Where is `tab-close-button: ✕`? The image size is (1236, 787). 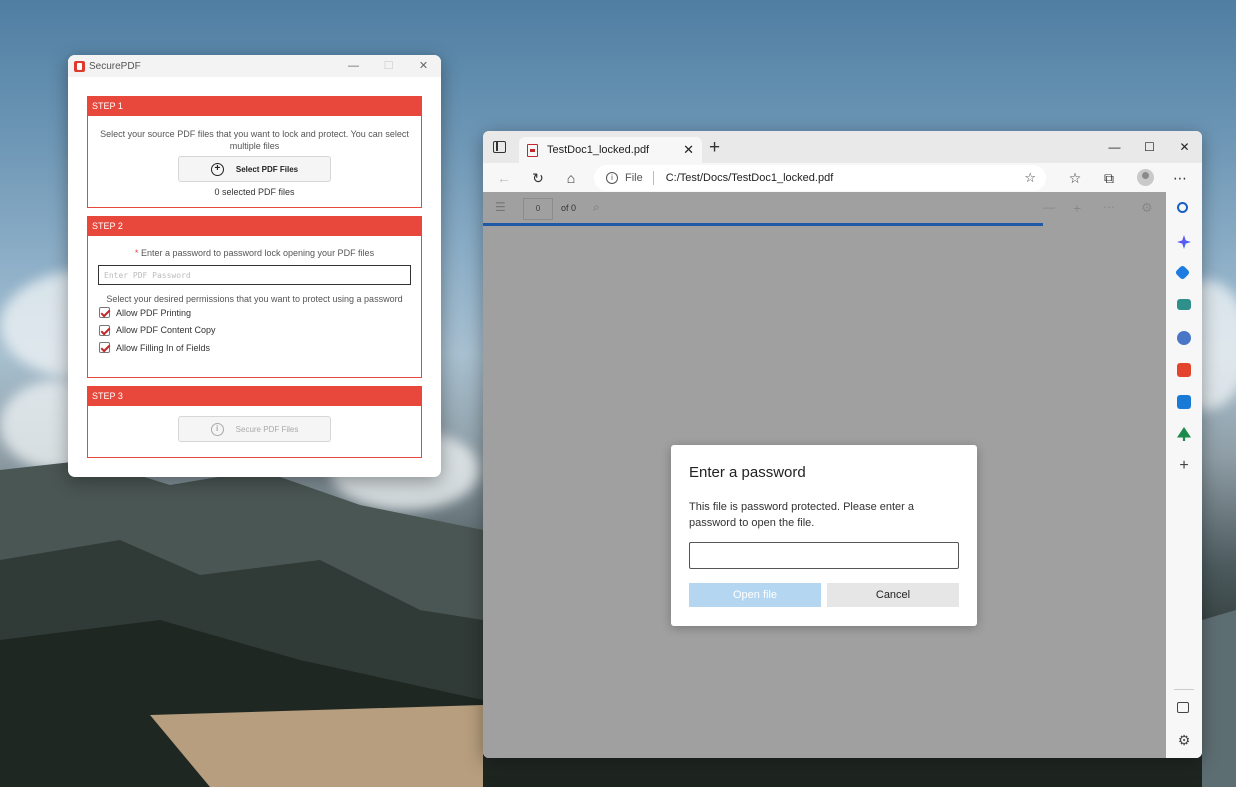
tab-close-button: ✕ is located at coordinates (688, 150).